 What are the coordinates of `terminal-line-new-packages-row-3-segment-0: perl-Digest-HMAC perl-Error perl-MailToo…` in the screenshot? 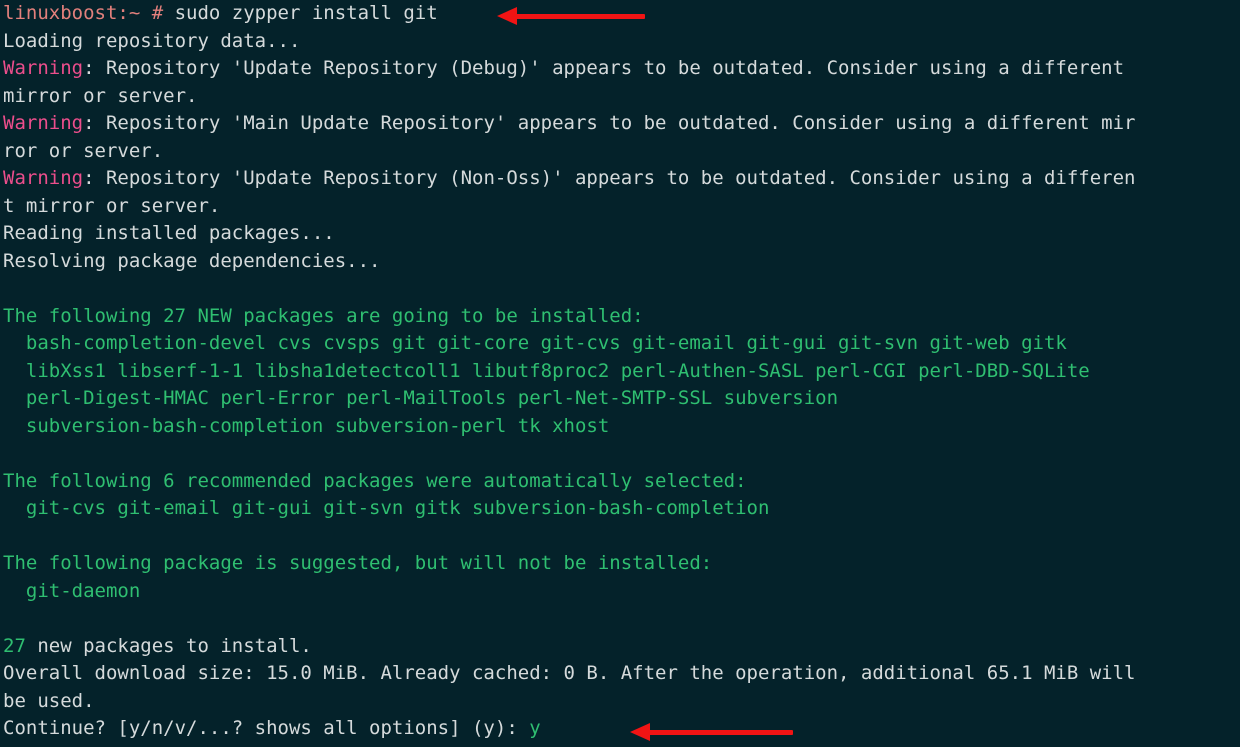 It's located at (421, 398).